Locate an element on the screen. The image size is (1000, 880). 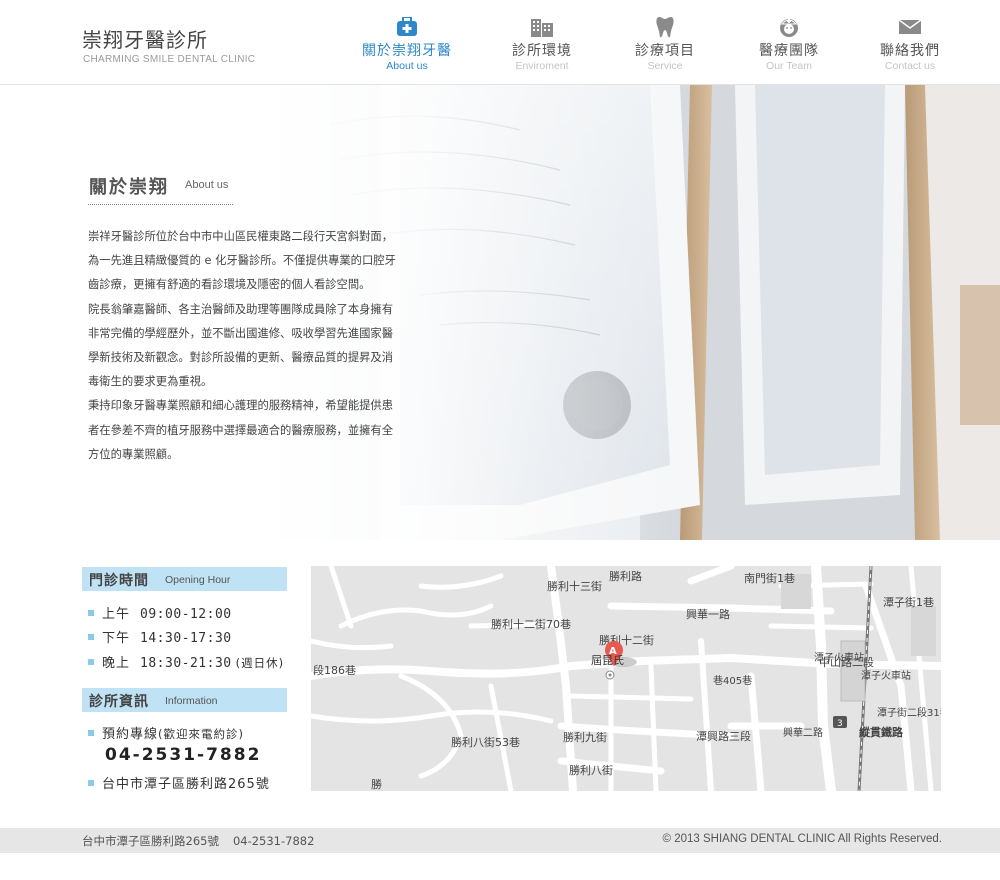
hours-label: 下午 is located at coordinates (116, 638).